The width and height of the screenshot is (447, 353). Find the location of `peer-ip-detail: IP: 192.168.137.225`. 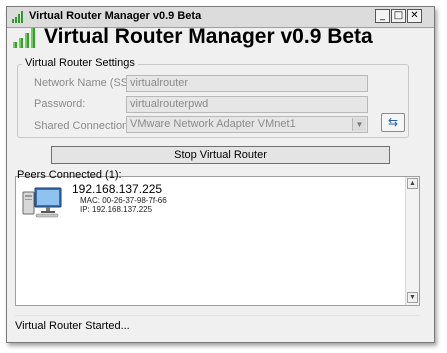

peer-ip-detail: IP: 192.168.137.225 is located at coordinates (116, 209).